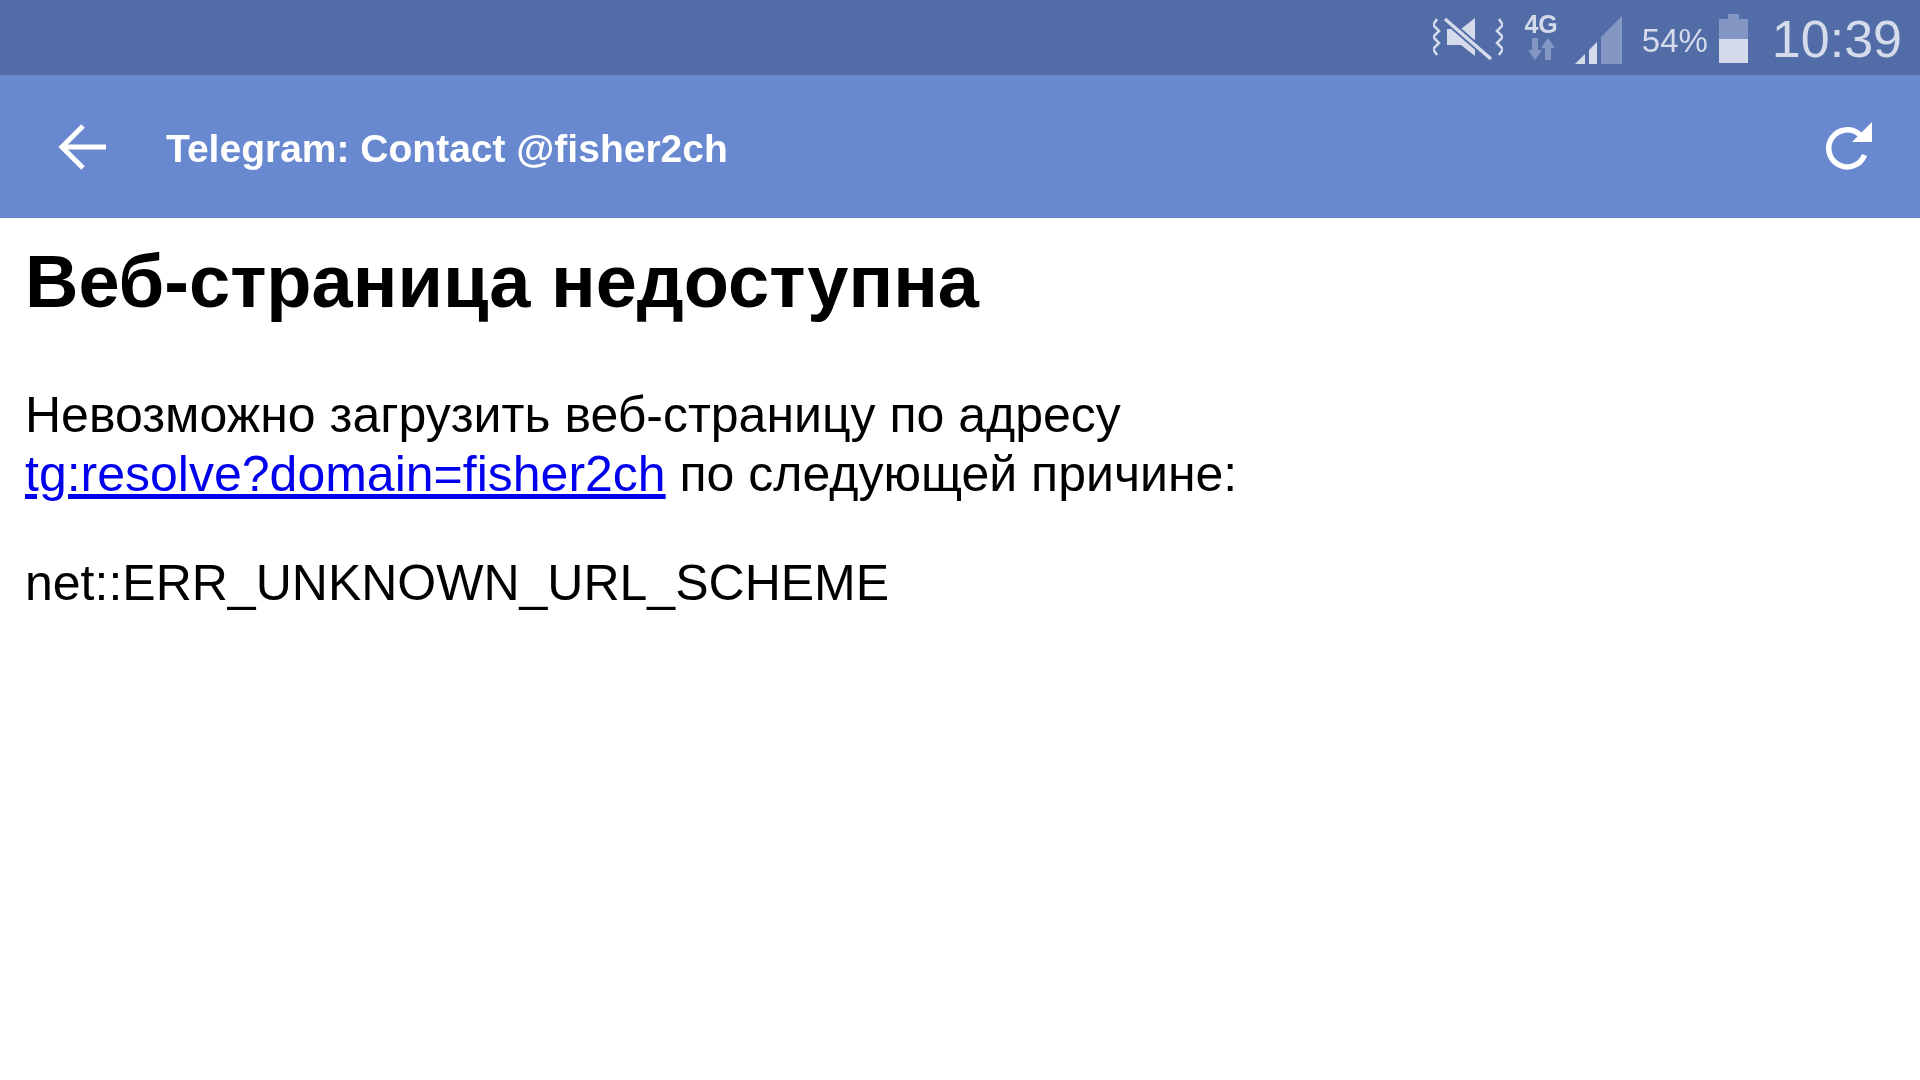  What do you see at coordinates (1541, 48) in the screenshot?
I see `data-arrows-icon` at bounding box center [1541, 48].